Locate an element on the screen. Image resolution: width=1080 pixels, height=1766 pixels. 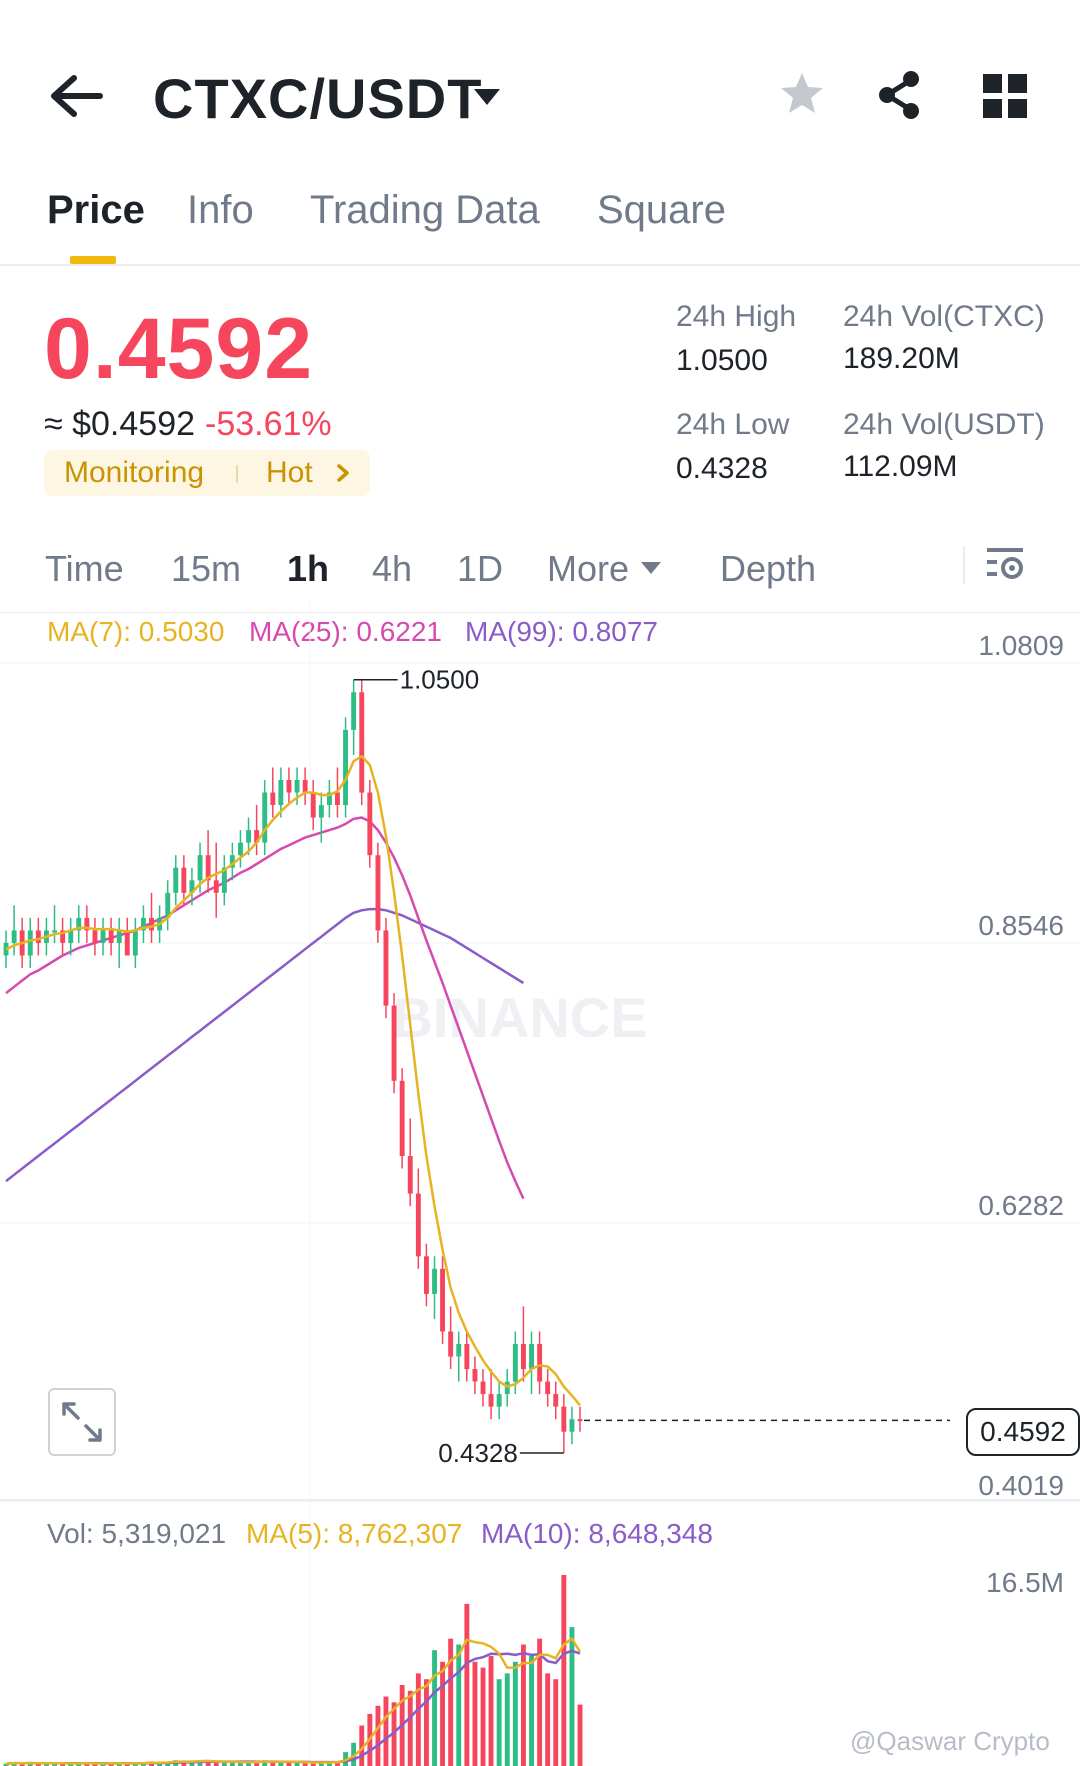
low-label: 24h Low is located at coordinates (733, 424).